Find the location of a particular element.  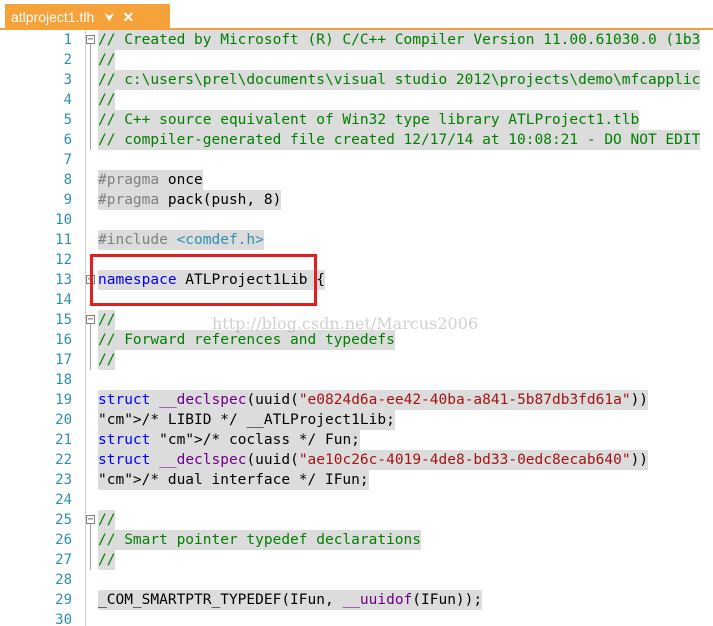

line-number: 21 is located at coordinates (63, 440).